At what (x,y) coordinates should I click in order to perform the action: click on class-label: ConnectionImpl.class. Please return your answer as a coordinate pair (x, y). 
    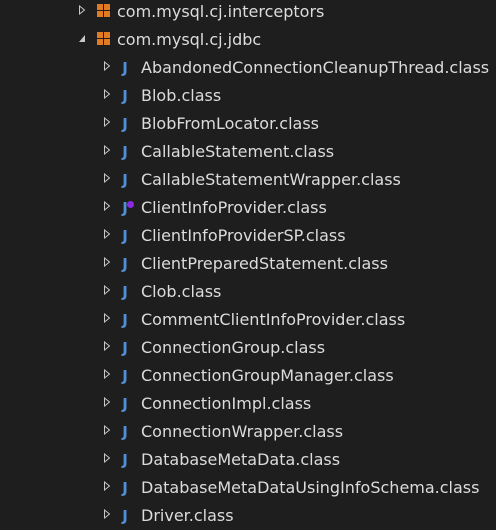
    Looking at the image, I should click on (226, 403).